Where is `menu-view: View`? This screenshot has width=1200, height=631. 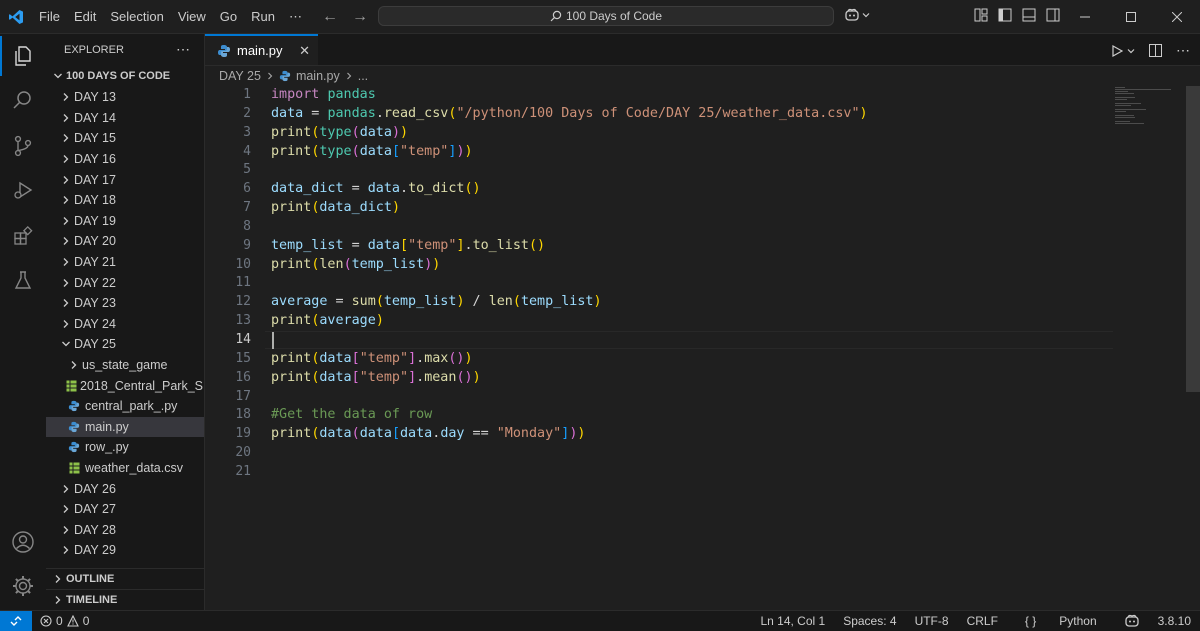
menu-view: View is located at coordinates (192, 16).